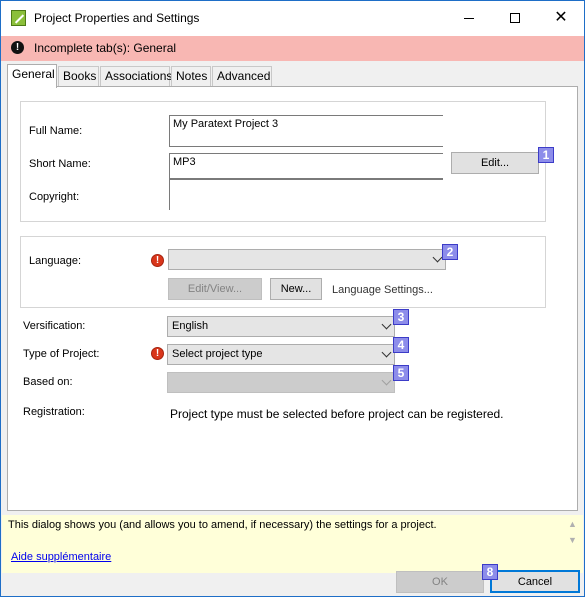  Describe the element at coordinates (535, 581) in the screenshot. I see `cancel-button: Cancel` at that location.